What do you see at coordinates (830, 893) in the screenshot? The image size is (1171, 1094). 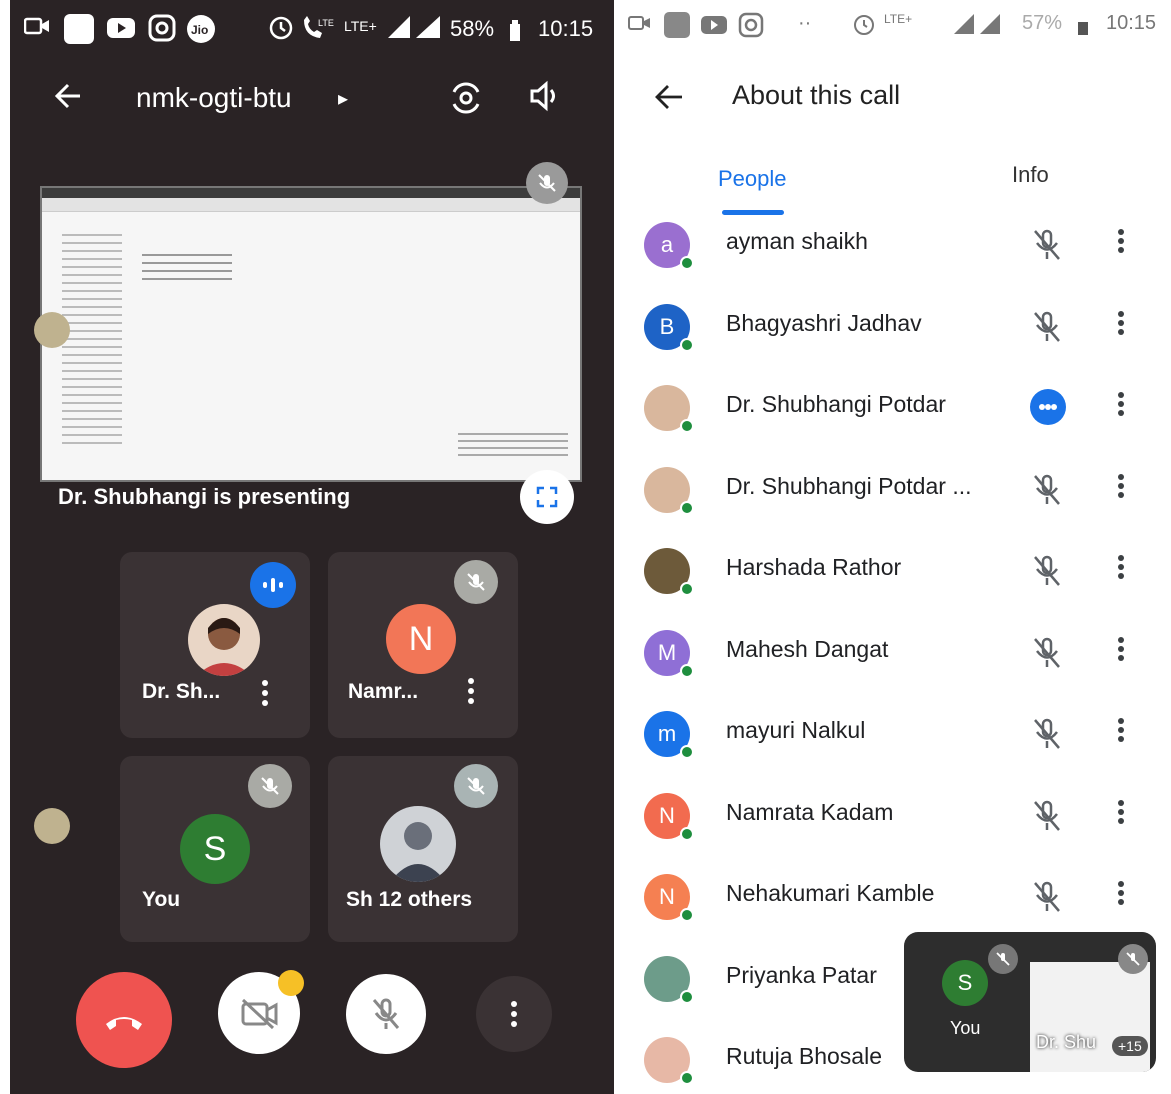 I see `participant-name: Nehakumari Kamble` at bounding box center [830, 893].